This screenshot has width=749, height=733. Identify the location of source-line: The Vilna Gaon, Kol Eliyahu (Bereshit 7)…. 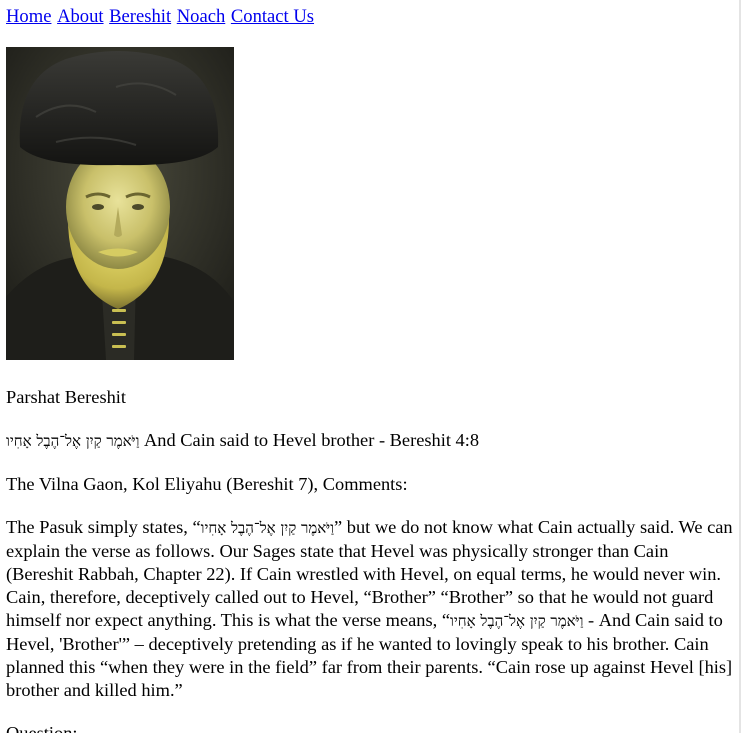
(207, 484).